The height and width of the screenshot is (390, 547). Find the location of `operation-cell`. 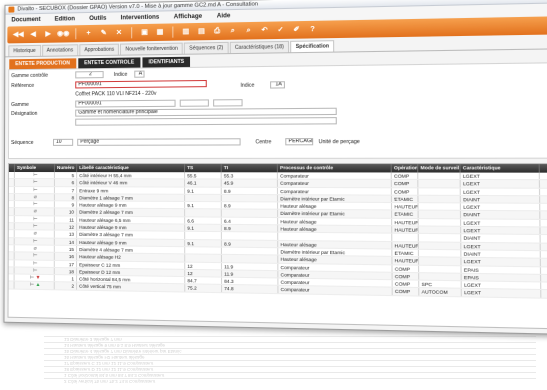

operation-cell is located at coordinates (405, 237).